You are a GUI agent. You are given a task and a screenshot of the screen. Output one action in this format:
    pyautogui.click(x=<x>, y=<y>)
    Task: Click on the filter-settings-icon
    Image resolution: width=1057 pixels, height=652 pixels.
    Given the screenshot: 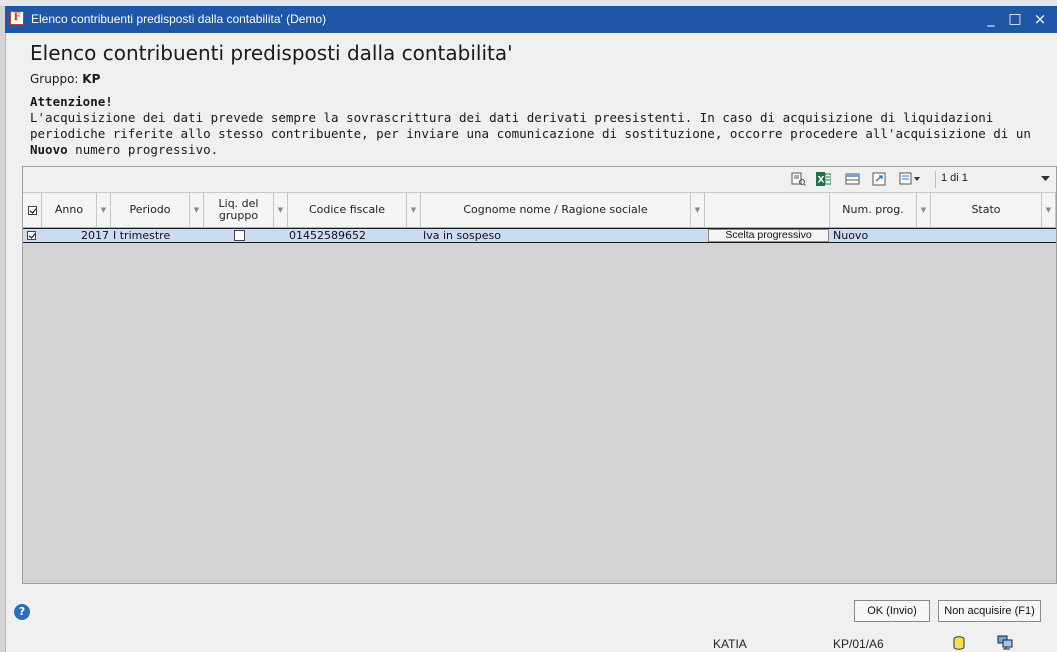 What is the action you would take?
    pyautogui.click(x=910, y=179)
    